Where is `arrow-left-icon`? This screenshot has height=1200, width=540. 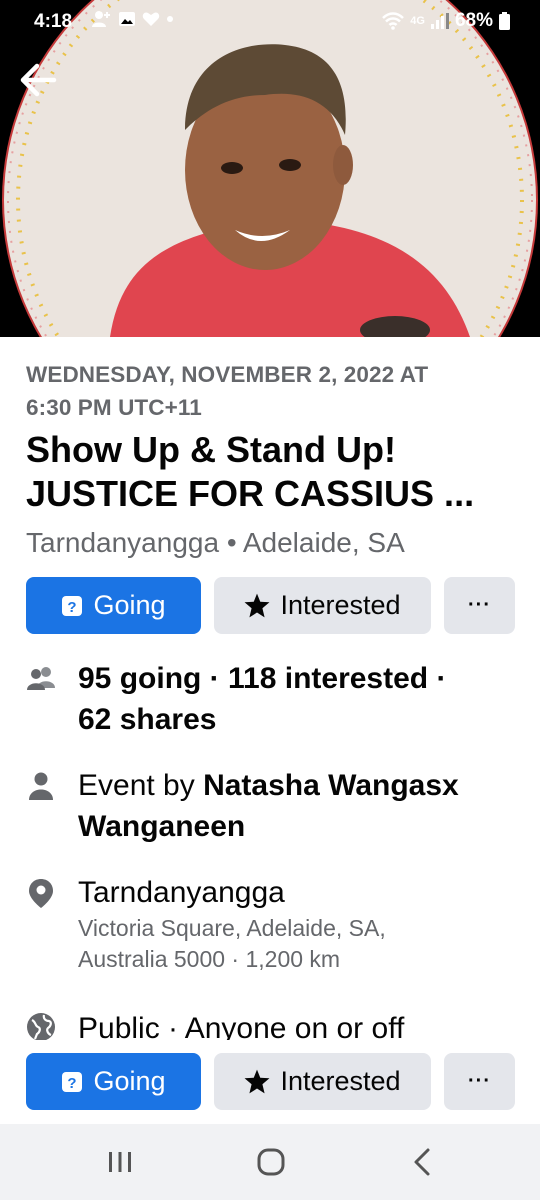 arrow-left-icon is located at coordinates (38, 80).